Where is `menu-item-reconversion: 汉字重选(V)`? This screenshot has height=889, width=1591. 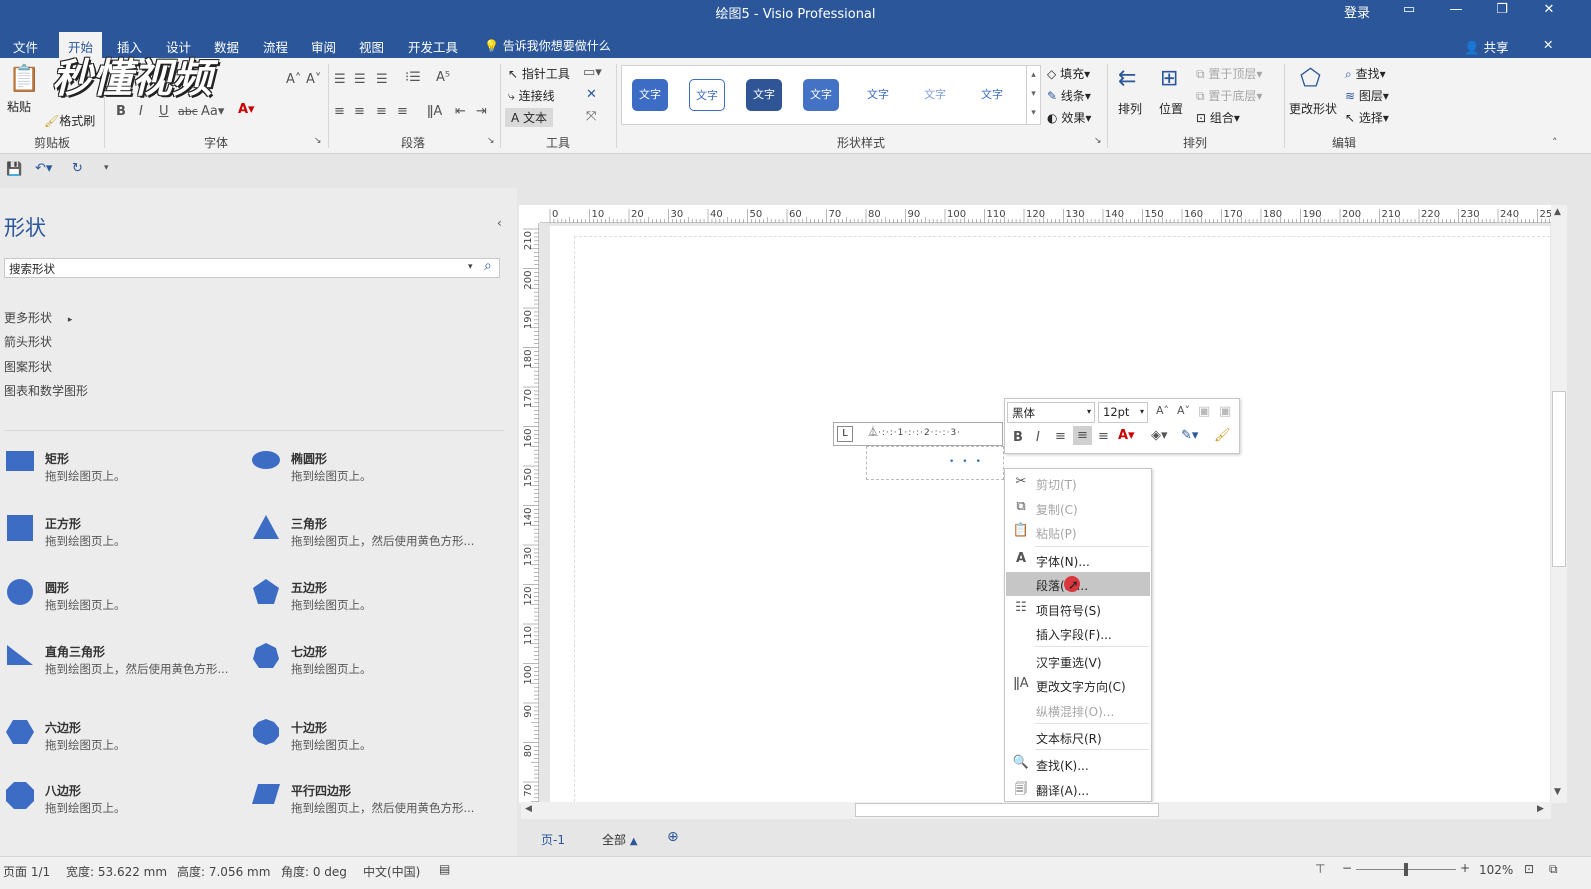
menu-item-reconversion: 汉字重选(V) is located at coordinates (1078, 661).